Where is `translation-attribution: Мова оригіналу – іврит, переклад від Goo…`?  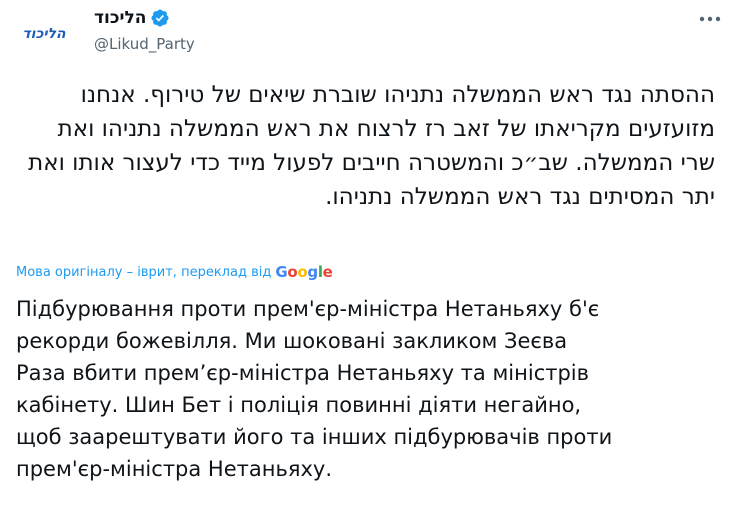 translation-attribution: Мова оригіналу – іврит, переклад від Goo… is located at coordinates (174, 272).